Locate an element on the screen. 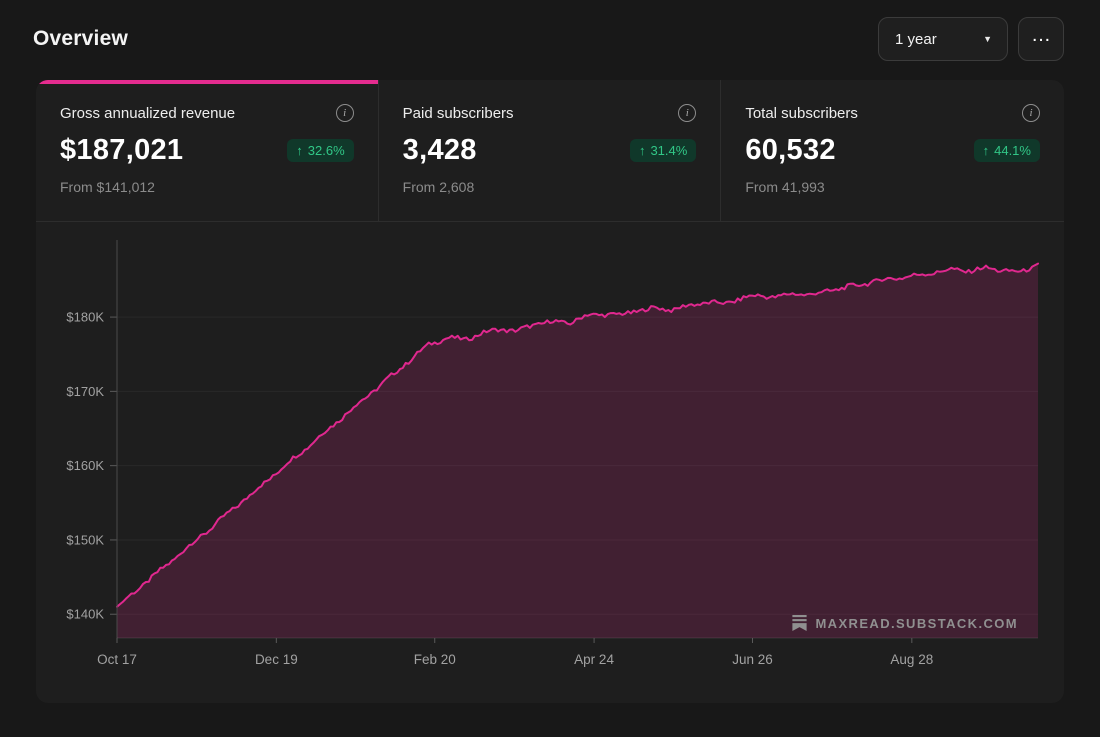 Image resolution: width=1100 pixels, height=737 pixels. change-badge: ↑ 44.1% is located at coordinates (1006, 150).